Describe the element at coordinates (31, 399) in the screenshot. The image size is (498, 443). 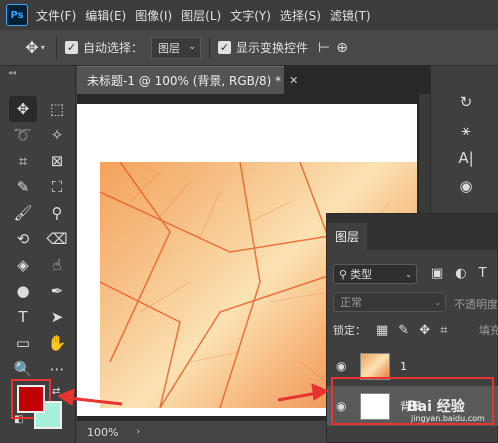
I see `foreground-color-swatch` at that location.